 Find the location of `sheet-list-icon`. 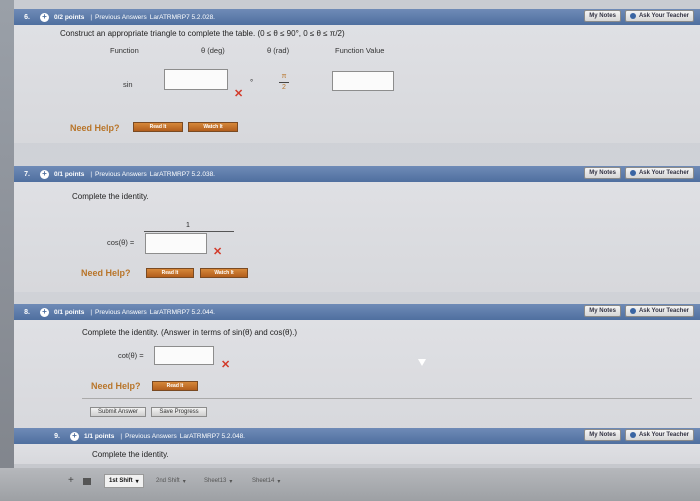

sheet-list-icon is located at coordinates (87, 481).